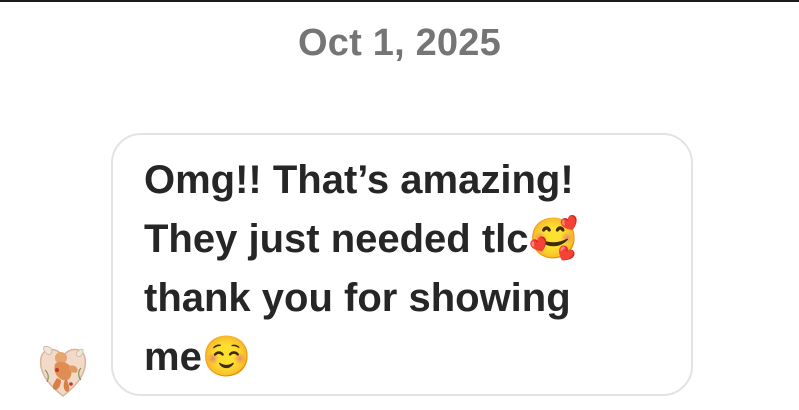  I want to click on sender-avatar, so click(63, 370).